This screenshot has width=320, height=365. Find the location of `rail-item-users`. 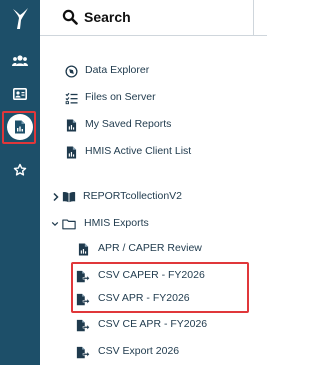

rail-item-users is located at coordinates (20, 61).